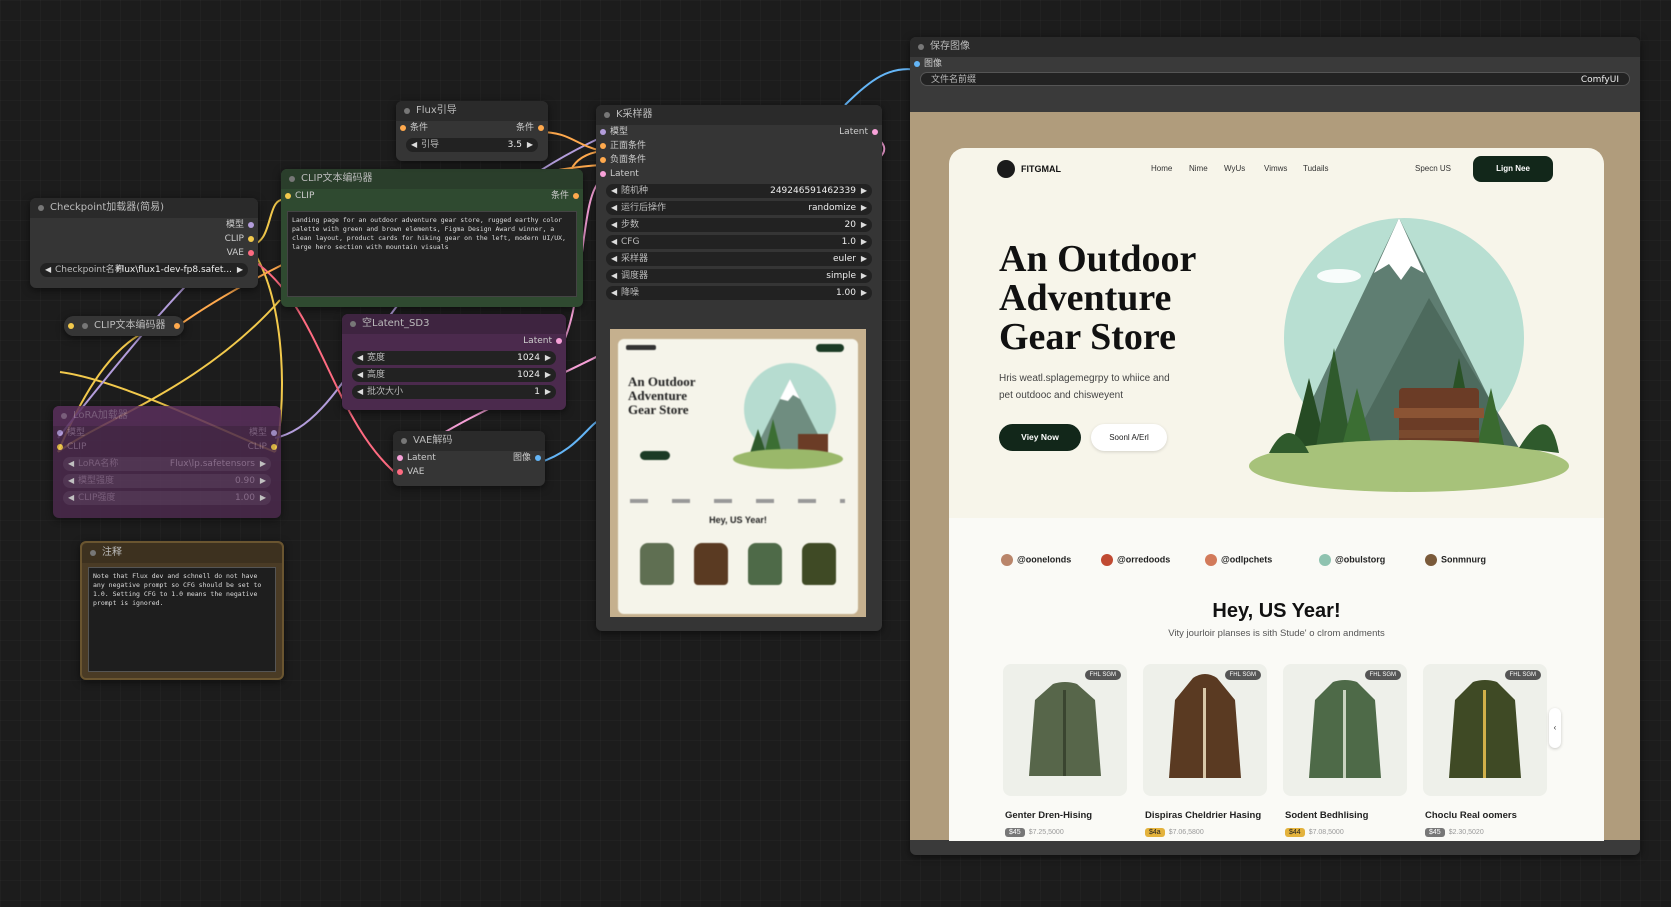 Image resolution: width=1671 pixels, height=907 pixels. I want to click on input-pin-negative, so click(603, 160).